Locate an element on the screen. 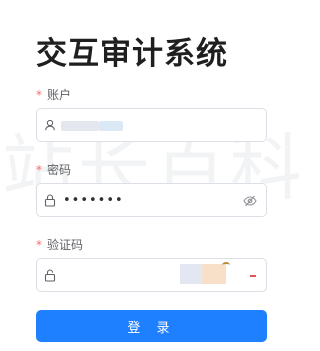 Image resolution: width=320 pixels, height=351 pixels. captcha-label-row: * 验证码 is located at coordinates (59, 245).